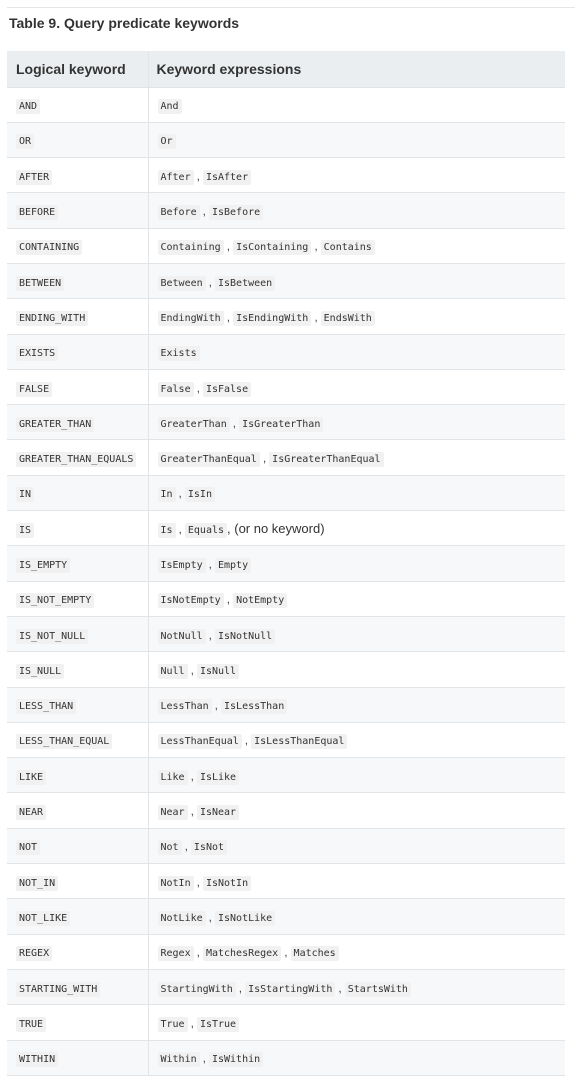 The width and height of the screenshot is (575, 1076). I want to click on keyword-expression-code: IsAfter, so click(227, 177).